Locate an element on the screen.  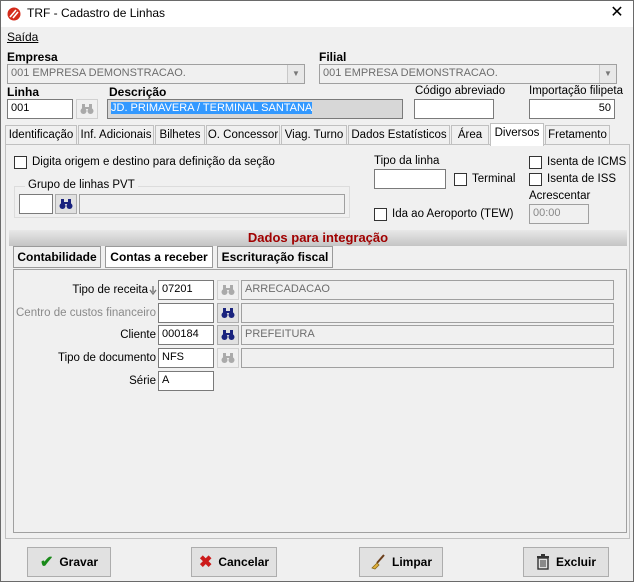
tipo-receita-search-button is located at coordinates (228, 290).